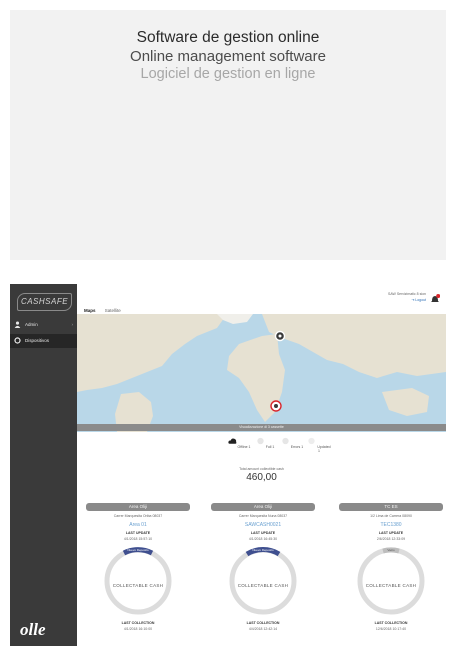 Image resolution: width=456 pixels, height=646 pixels. What do you see at coordinates (228, 37) in the screenshot?
I see `headline-spanish: Software de gestion online` at bounding box center [228, 37].